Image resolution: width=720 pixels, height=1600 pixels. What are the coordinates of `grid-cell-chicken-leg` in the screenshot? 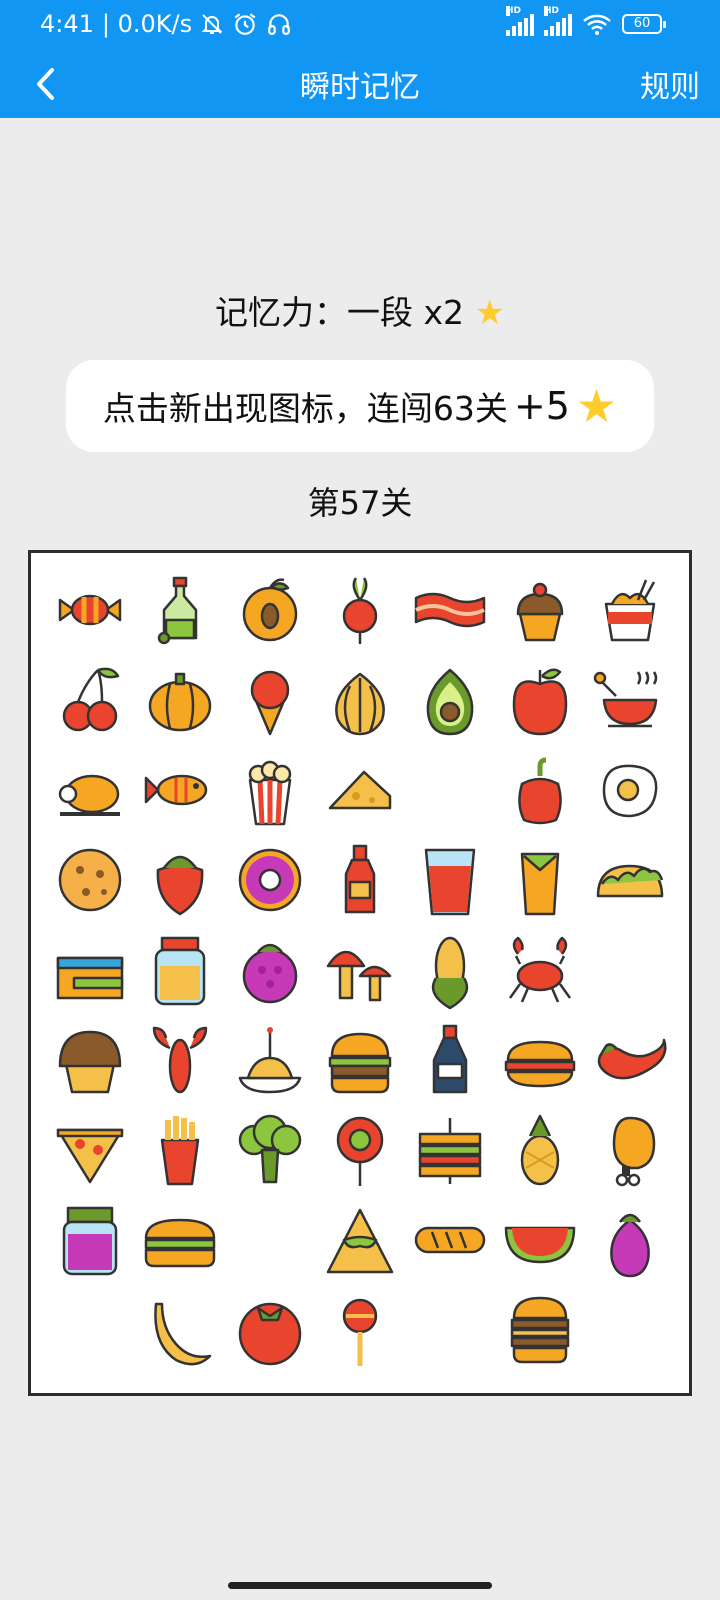 It's located at (630, 1150).